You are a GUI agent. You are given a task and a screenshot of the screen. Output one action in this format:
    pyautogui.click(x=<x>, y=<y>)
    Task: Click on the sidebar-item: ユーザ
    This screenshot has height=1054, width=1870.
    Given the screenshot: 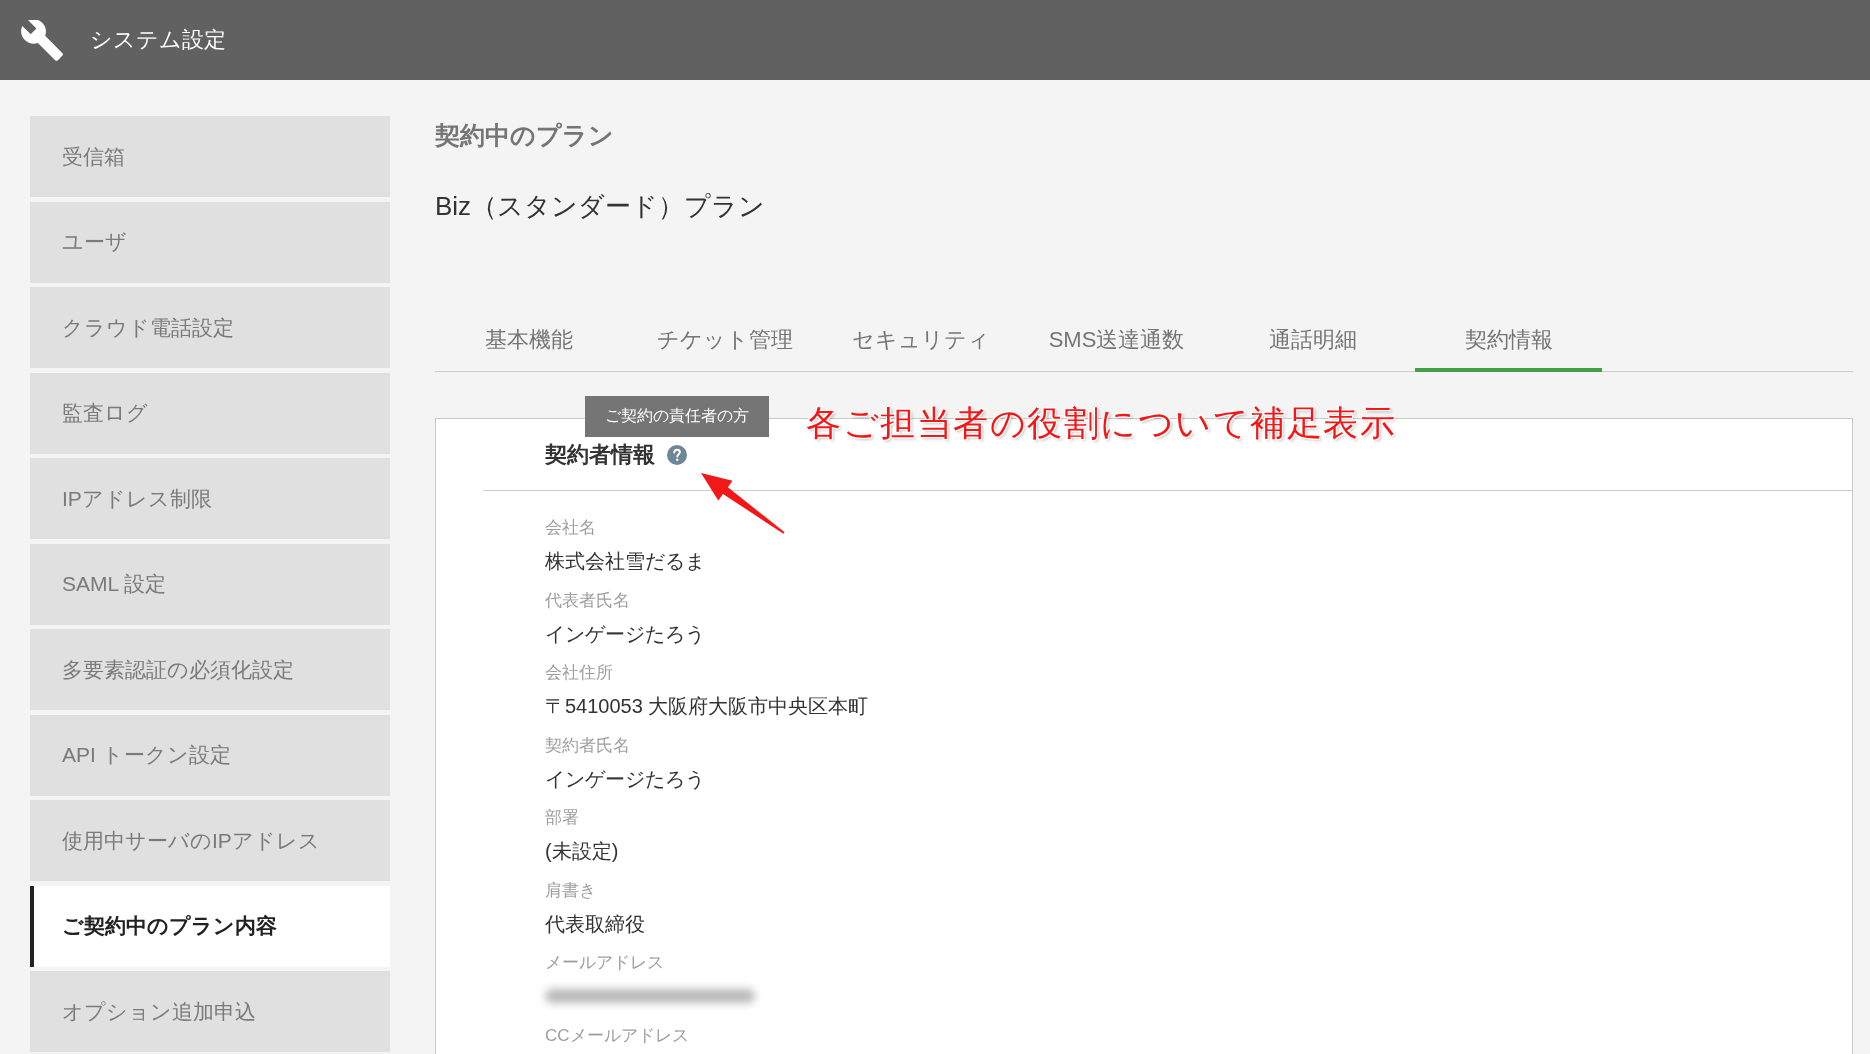 What is the action you would take?
    pyautogui.click(x=210, y=242)
    